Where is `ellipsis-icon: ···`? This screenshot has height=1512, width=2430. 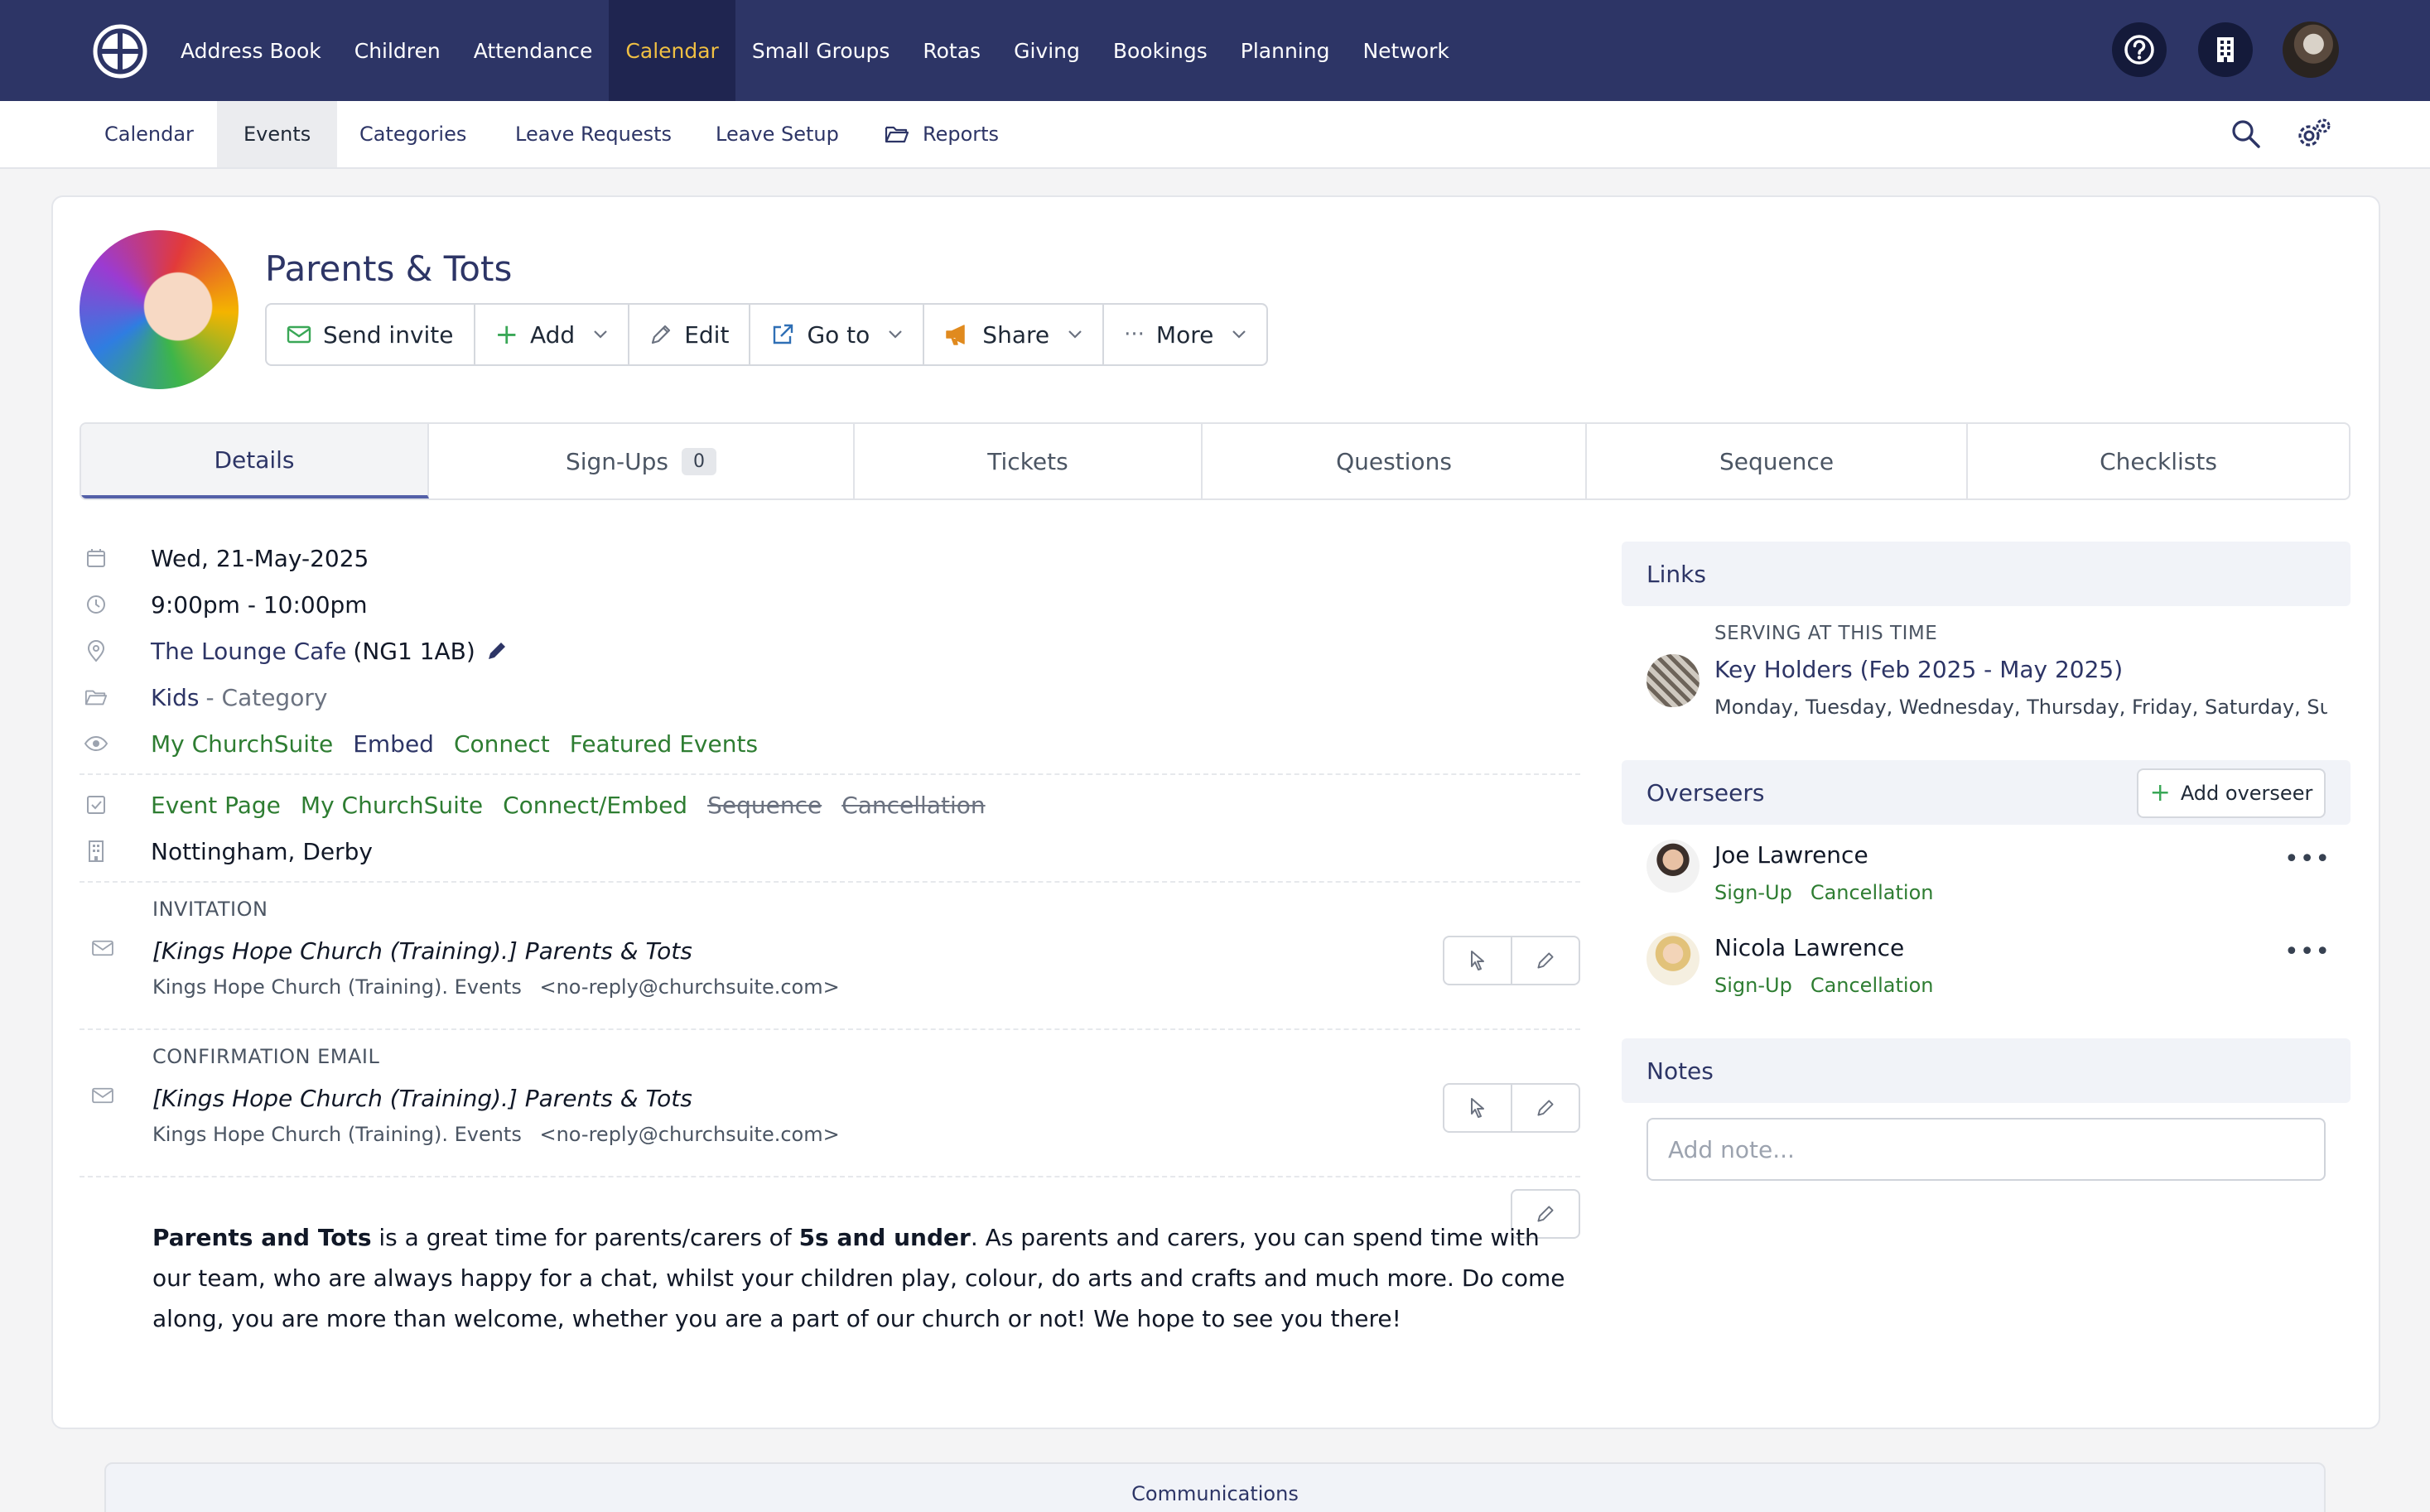 ellipsis-icon: ··· is located at coordinates (1134, 334).